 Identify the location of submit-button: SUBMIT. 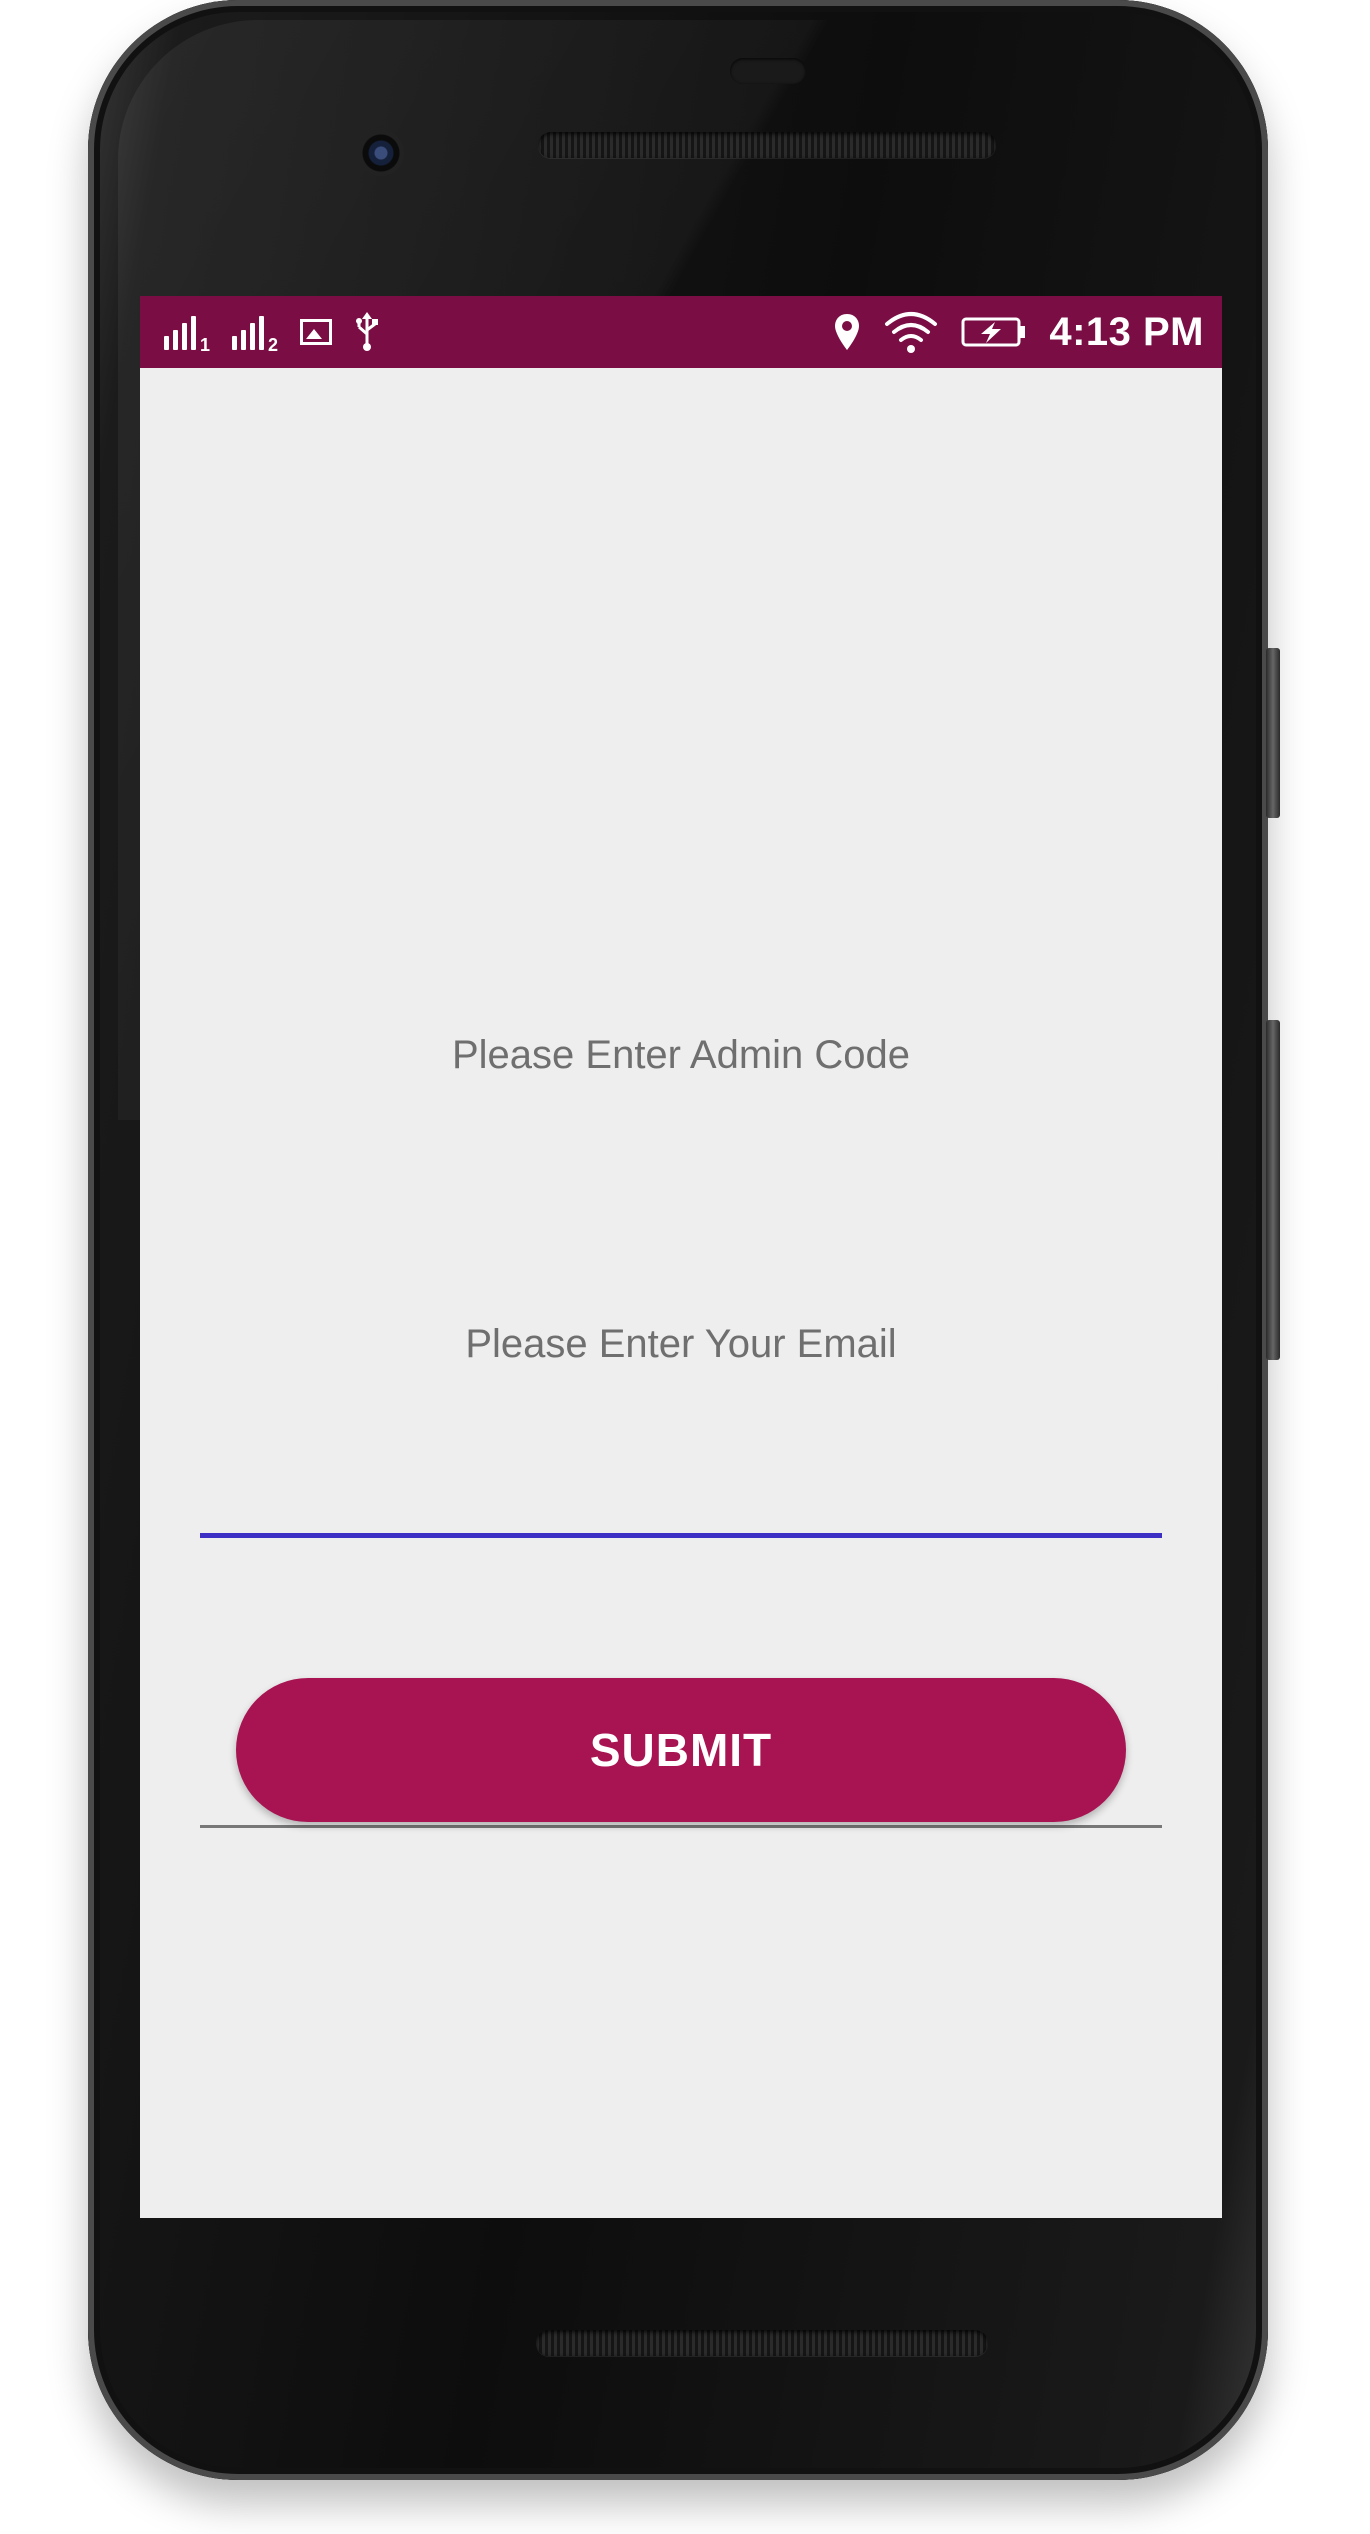
(681, 1750).